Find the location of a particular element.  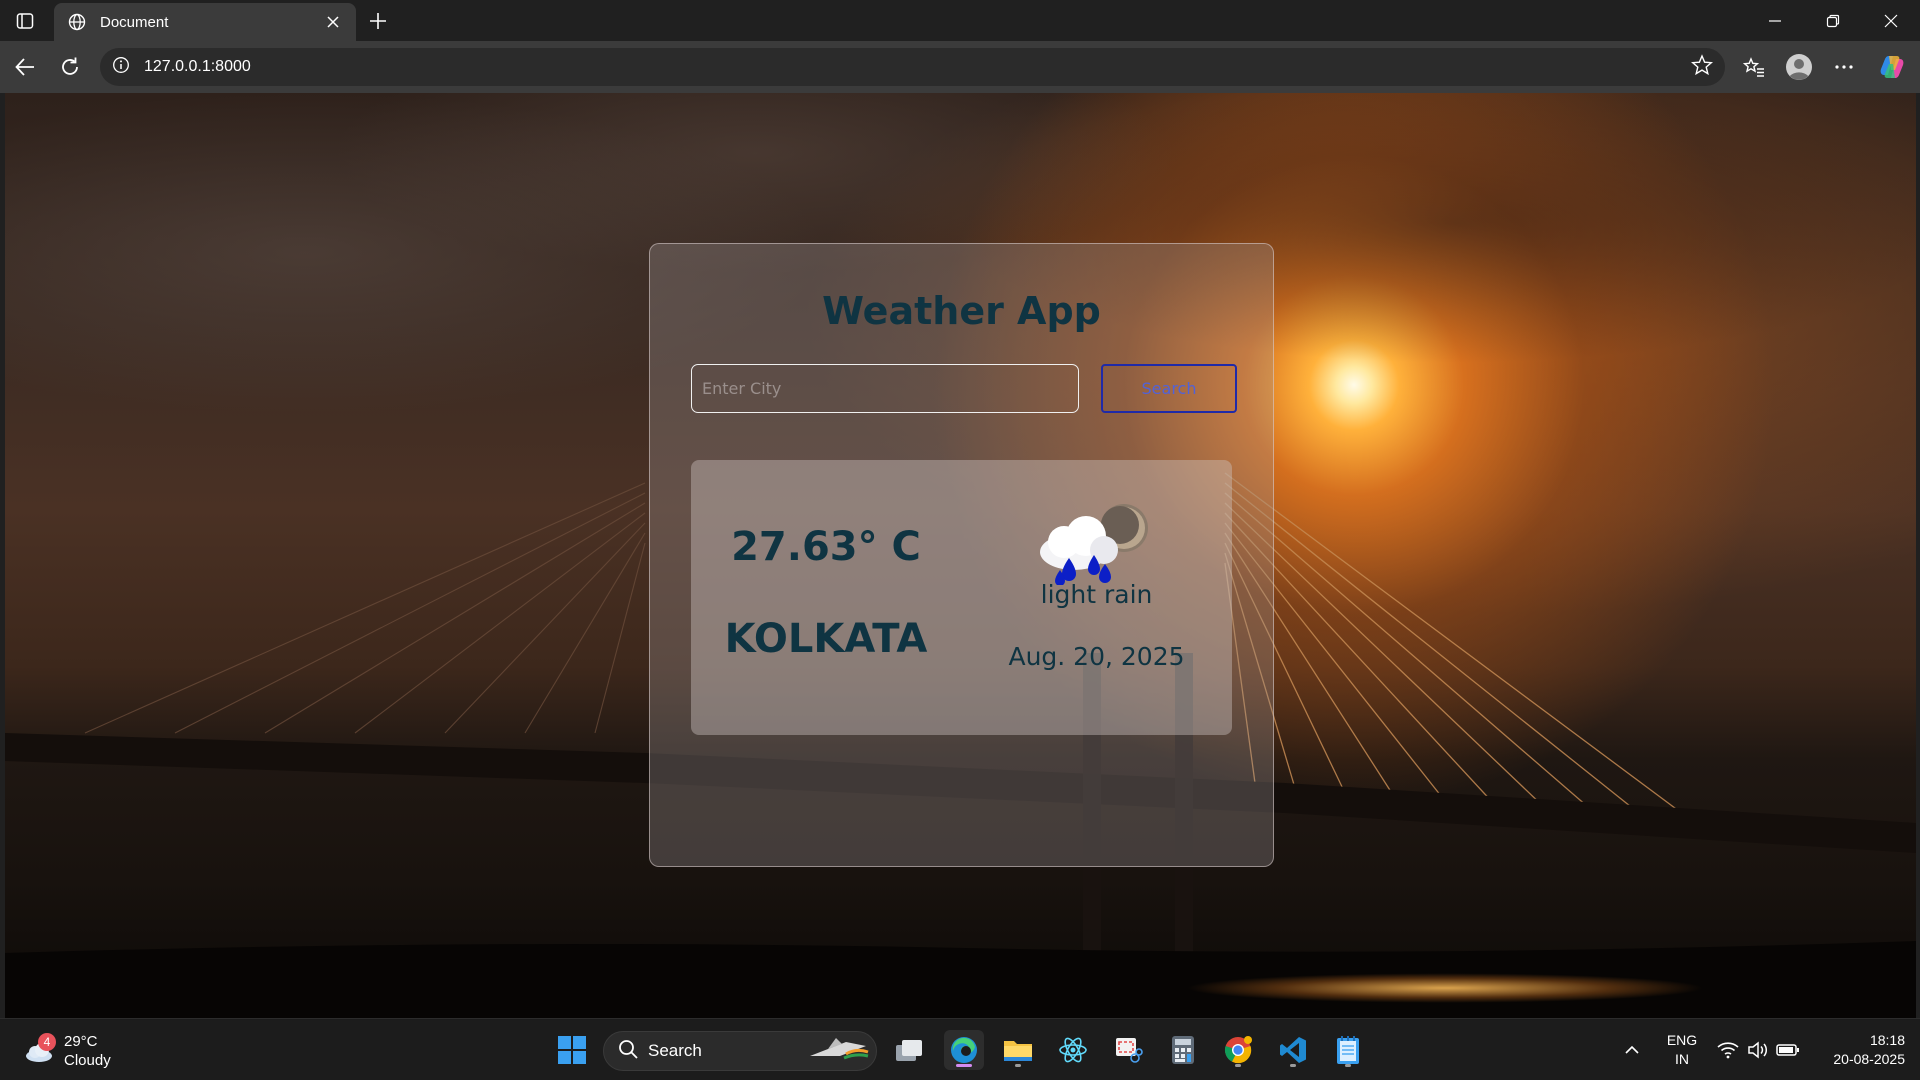

rain-cloud-icon is located at coordinates (1094, 544).